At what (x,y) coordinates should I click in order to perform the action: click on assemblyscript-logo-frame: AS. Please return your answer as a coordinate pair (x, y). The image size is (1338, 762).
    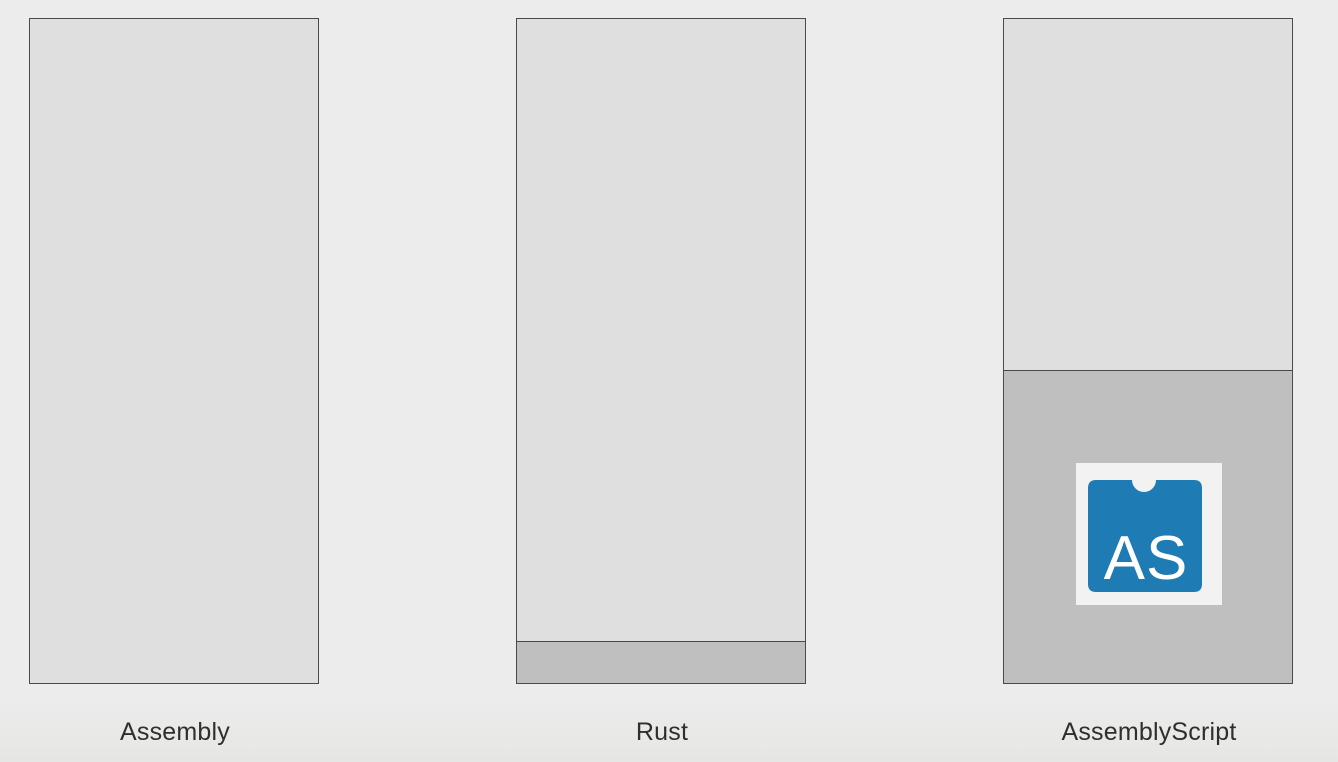
    Looking at the image, I should click on (1149, 534).